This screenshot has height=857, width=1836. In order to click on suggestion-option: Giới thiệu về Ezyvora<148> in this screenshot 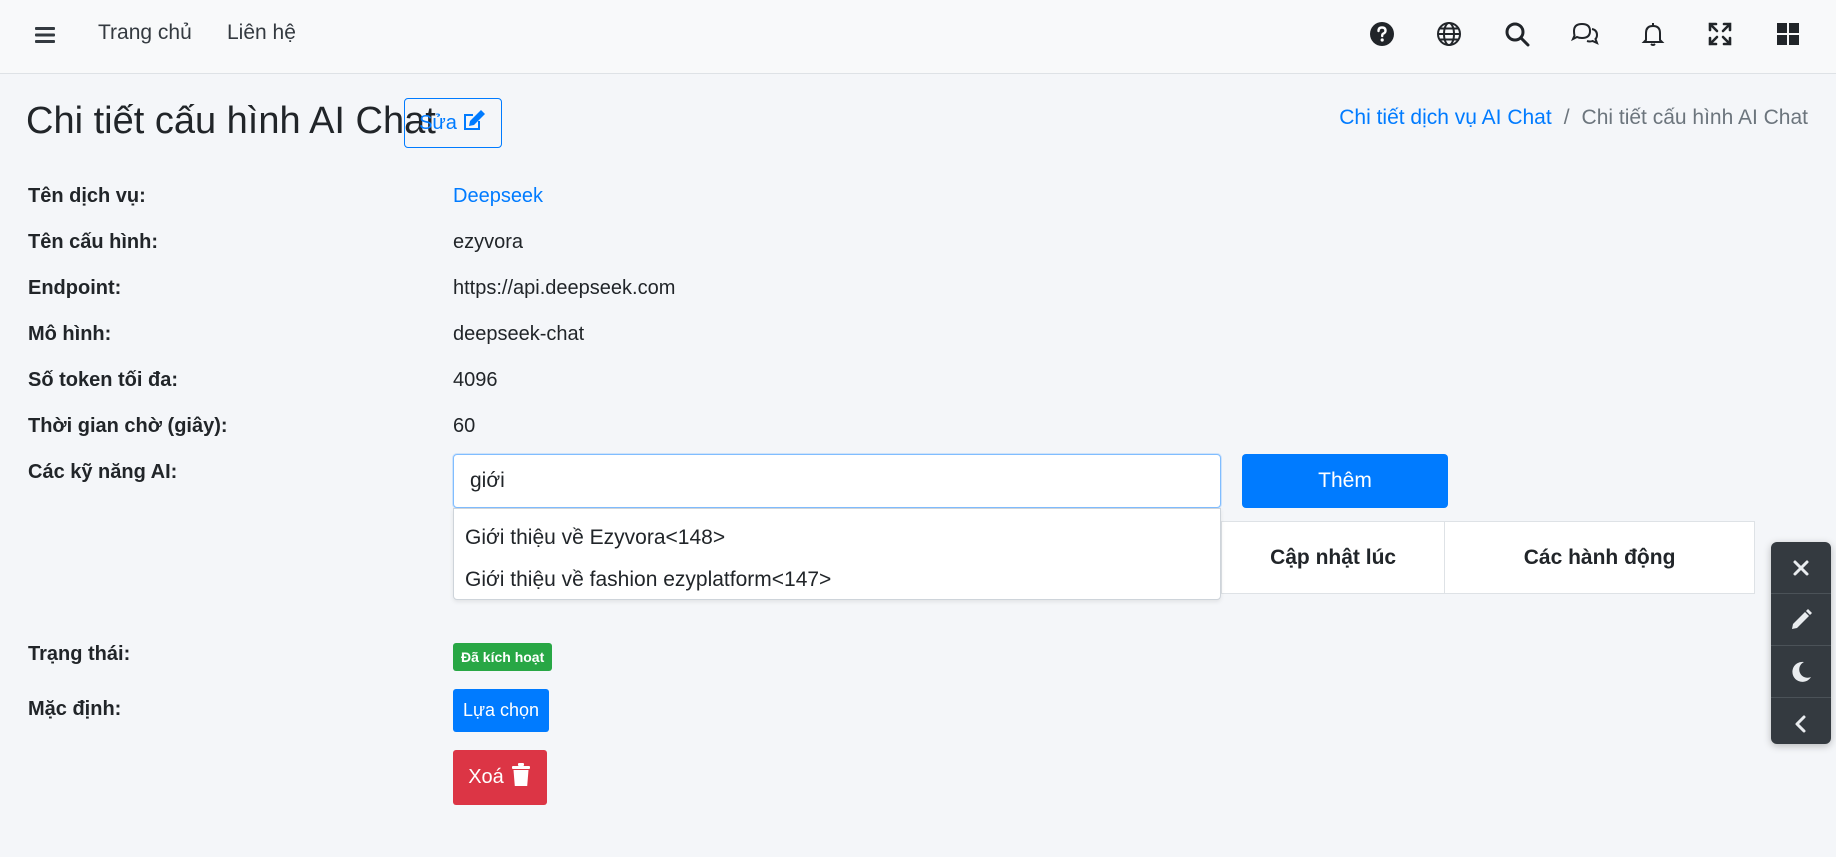, I will do `click(837, 538)`.